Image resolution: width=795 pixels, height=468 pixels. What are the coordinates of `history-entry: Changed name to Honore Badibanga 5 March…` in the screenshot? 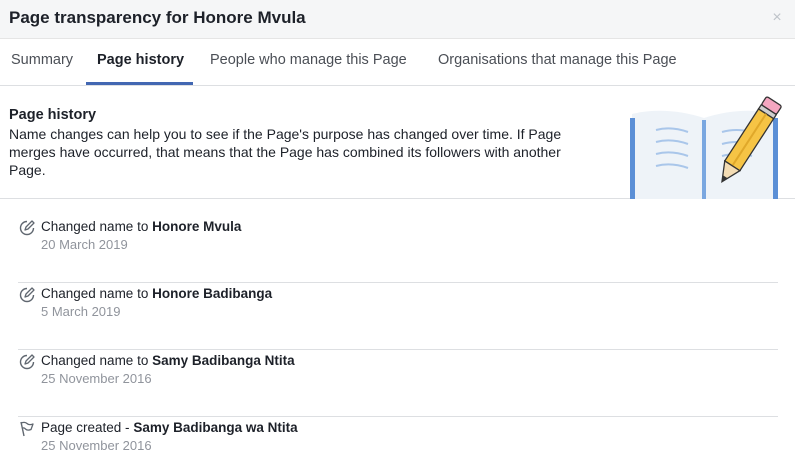 It's located at (398, 316).